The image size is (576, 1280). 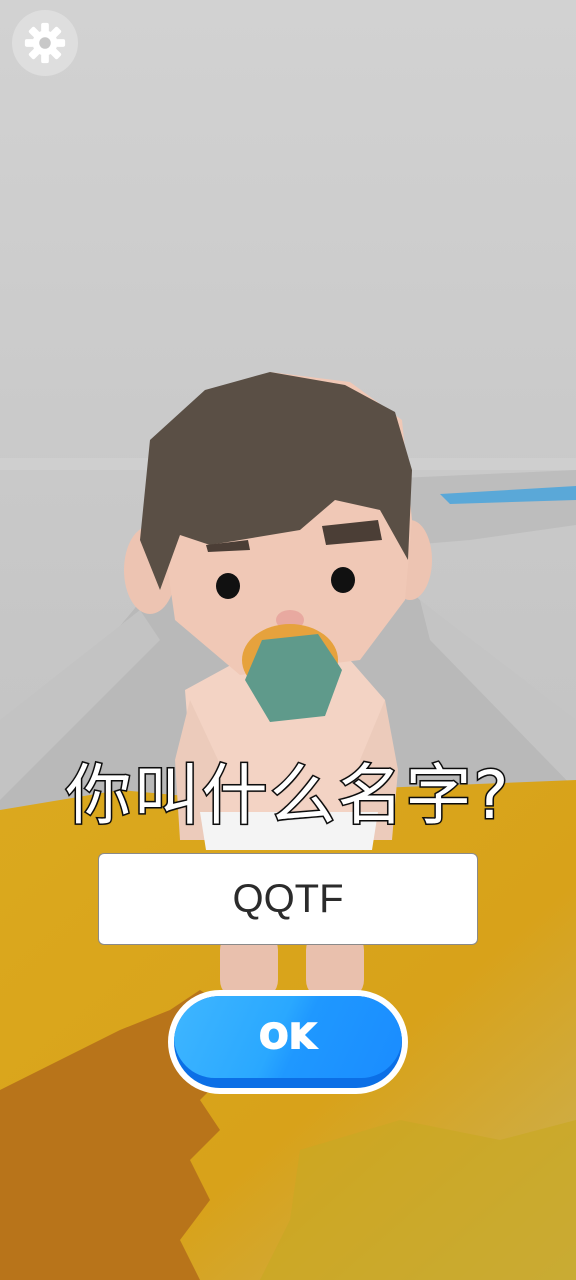 I want to click on ok-button-base: OK, so click(x=288, y=1042).